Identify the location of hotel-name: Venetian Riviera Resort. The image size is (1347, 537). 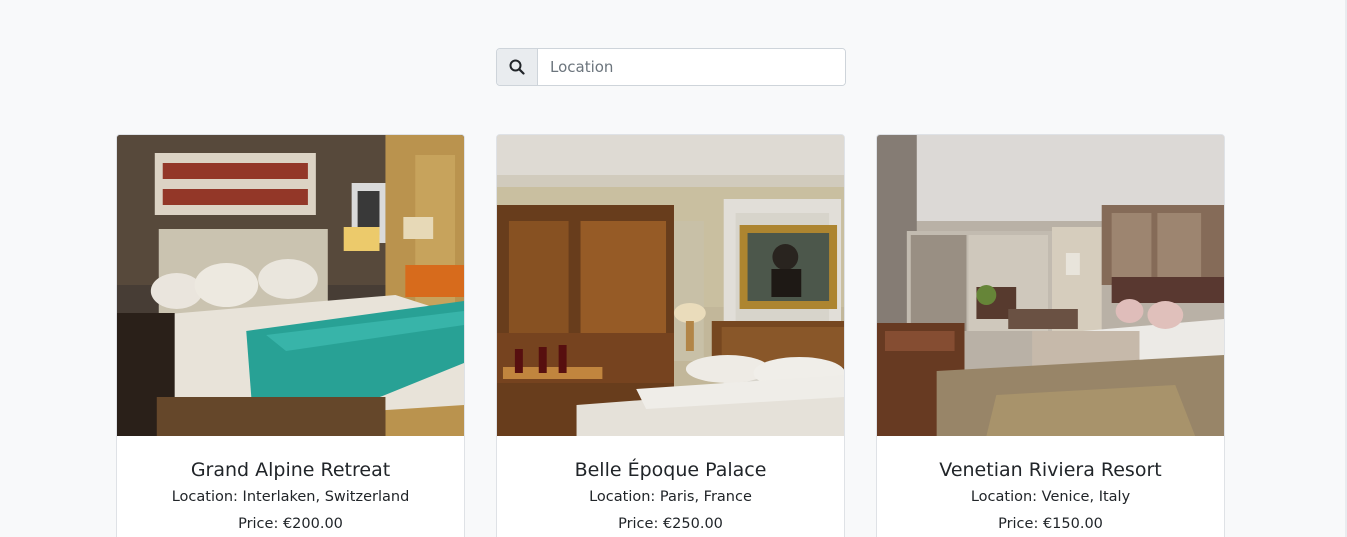
(1050, 470).